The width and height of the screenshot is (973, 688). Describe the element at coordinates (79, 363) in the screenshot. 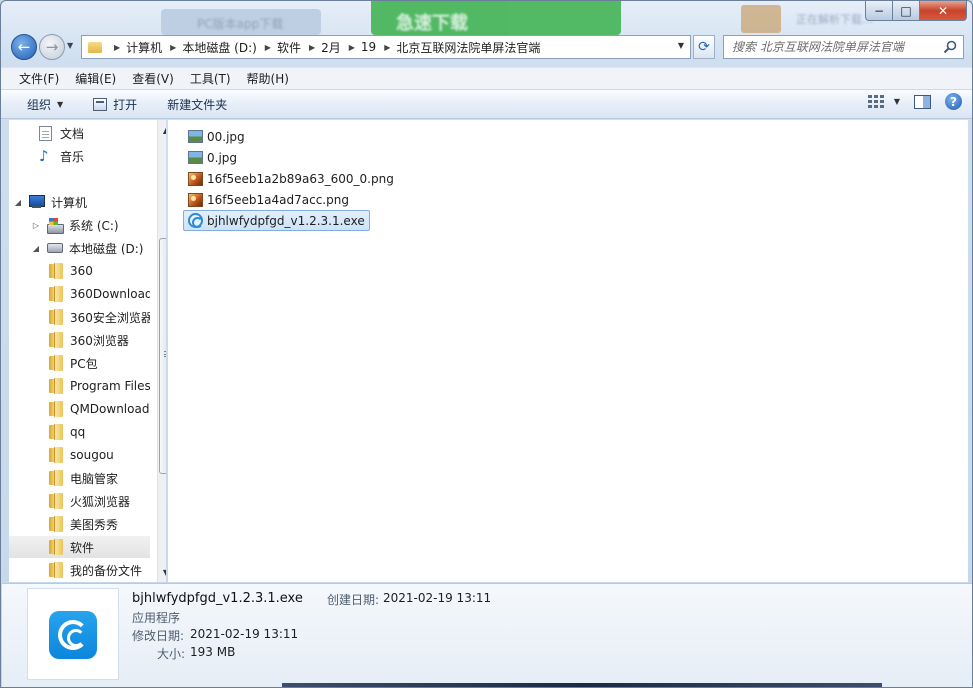

I see `sidebar-item-folder: PC包` at that location.